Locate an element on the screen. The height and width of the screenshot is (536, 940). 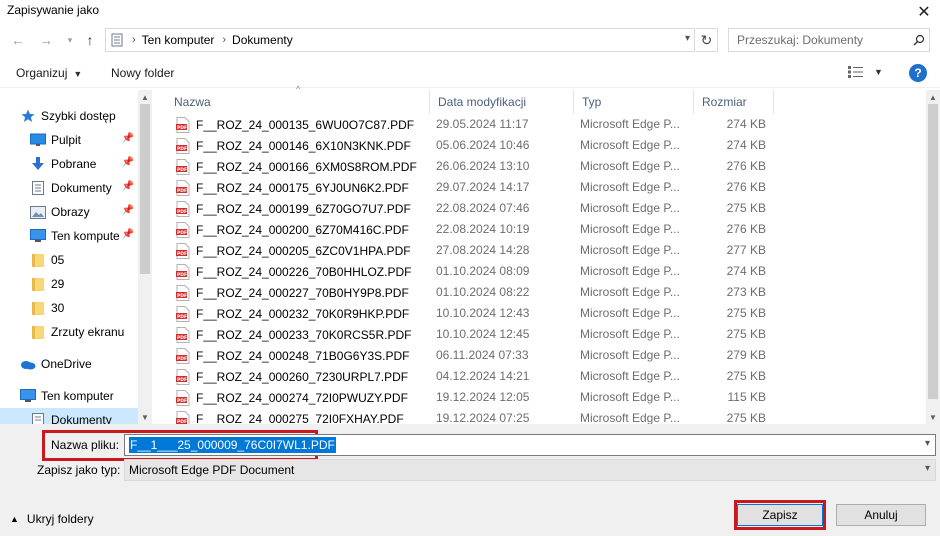
file-date: 22.08.2024 10:19 is located at coordinates (483, 229).